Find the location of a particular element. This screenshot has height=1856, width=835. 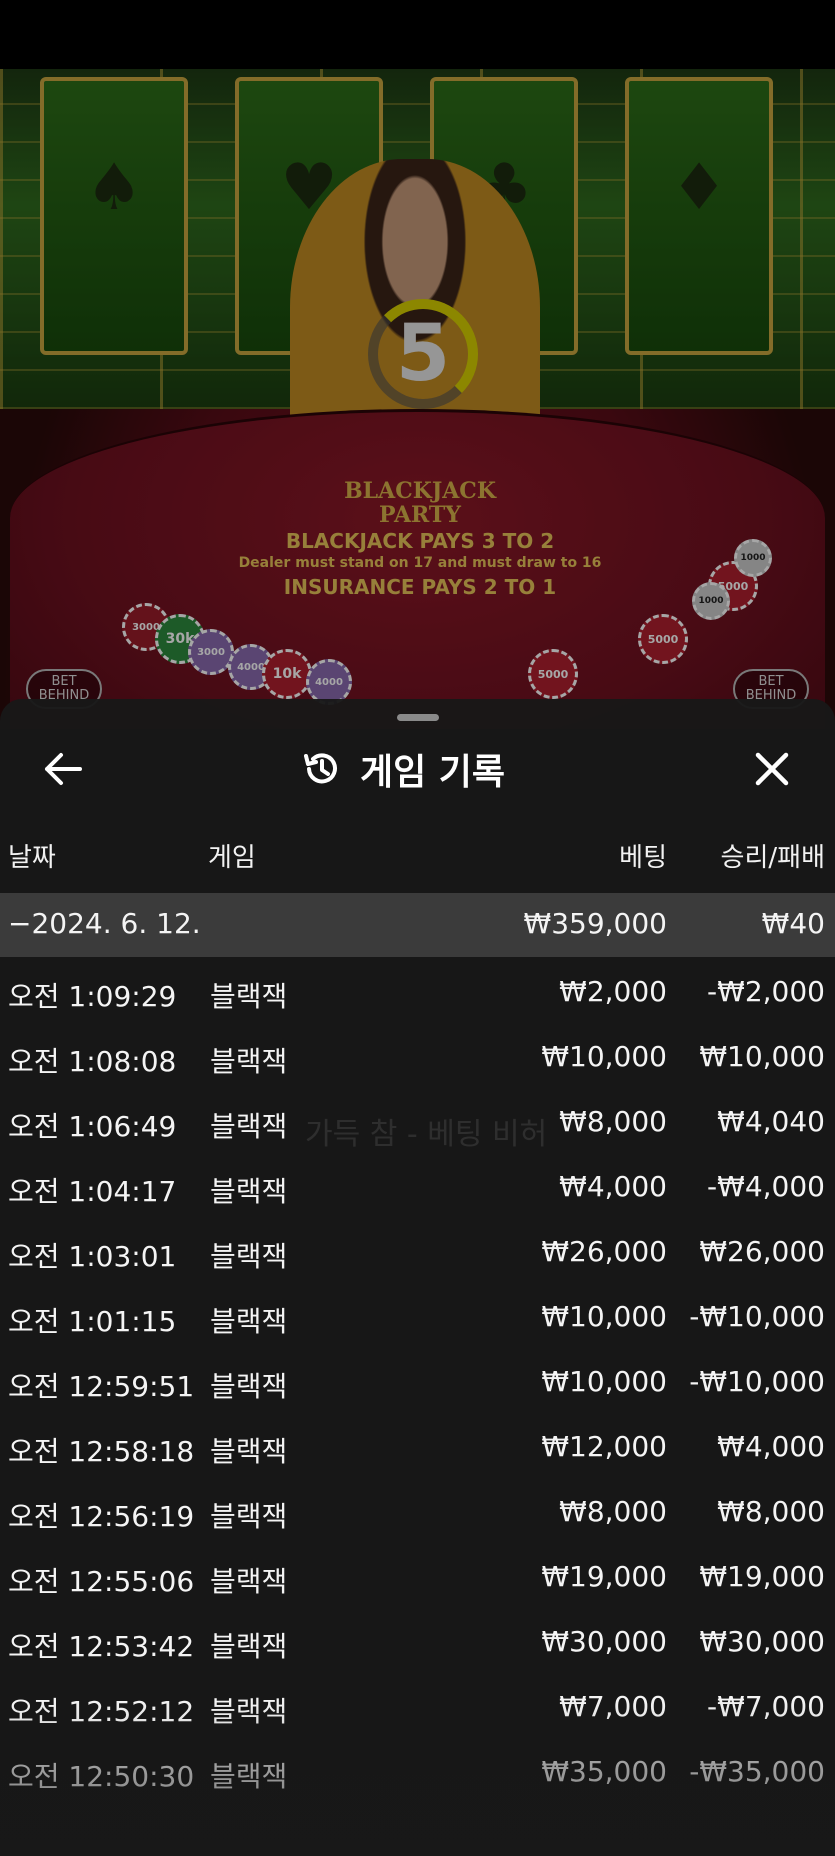

close-button is located at coordinates (772, 769).